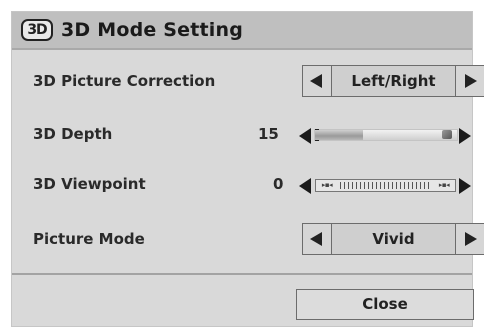 Image resolution: width=484 pixels, height=329 pixels. What do you see at coordinates (465, 136) in the screenshot?
I see `depth-increase-icon` at bounding box center [465, 136].